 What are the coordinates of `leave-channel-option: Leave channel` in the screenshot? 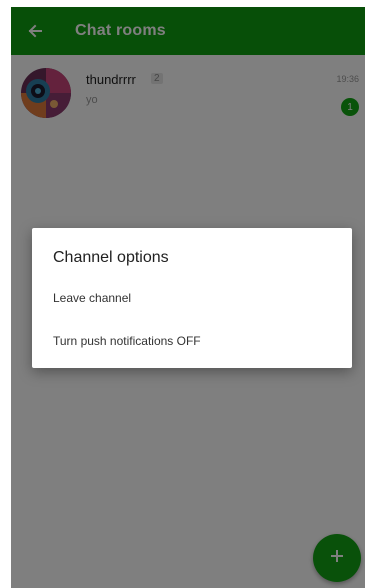 It's located at (192, 298).